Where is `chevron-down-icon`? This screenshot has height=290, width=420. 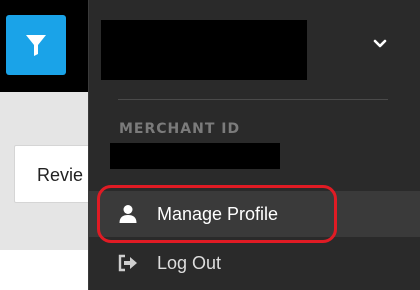
chevron-down-icon is located at coordinates (380, 44).